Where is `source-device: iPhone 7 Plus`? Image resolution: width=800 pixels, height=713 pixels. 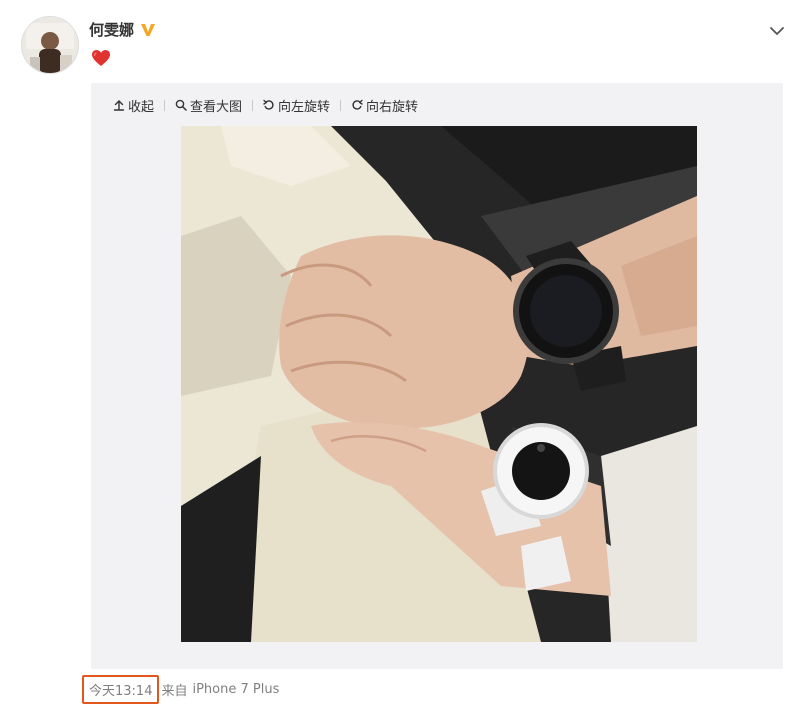
source-device: iPhone 7 Plus is located at coordinates (235, 689).